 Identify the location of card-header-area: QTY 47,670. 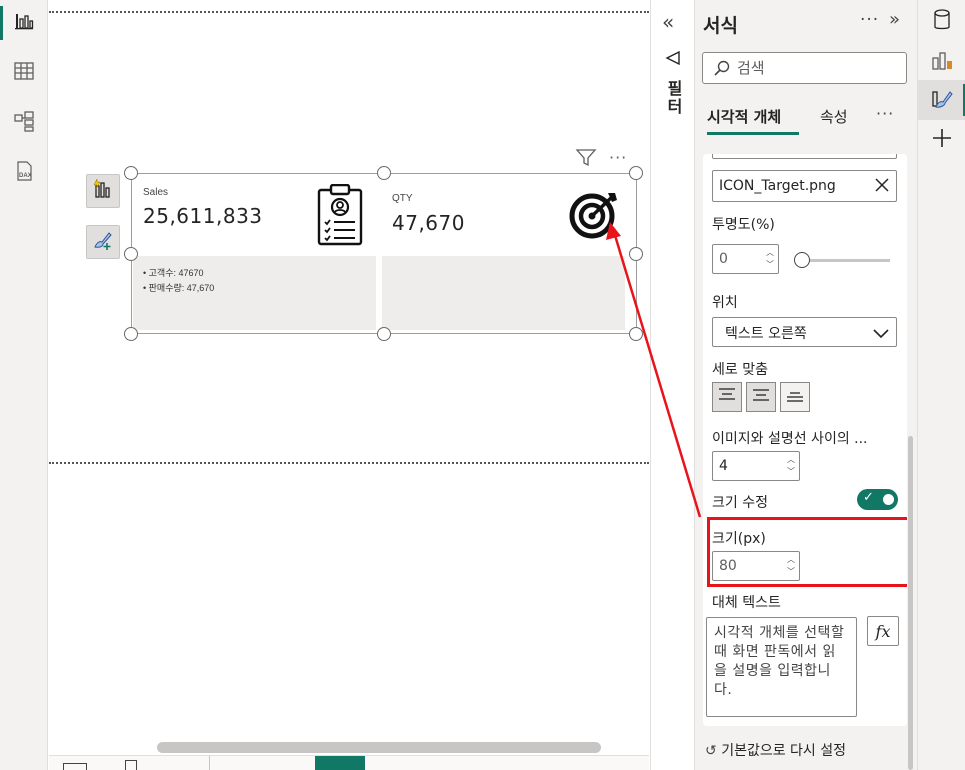
(503, 217).